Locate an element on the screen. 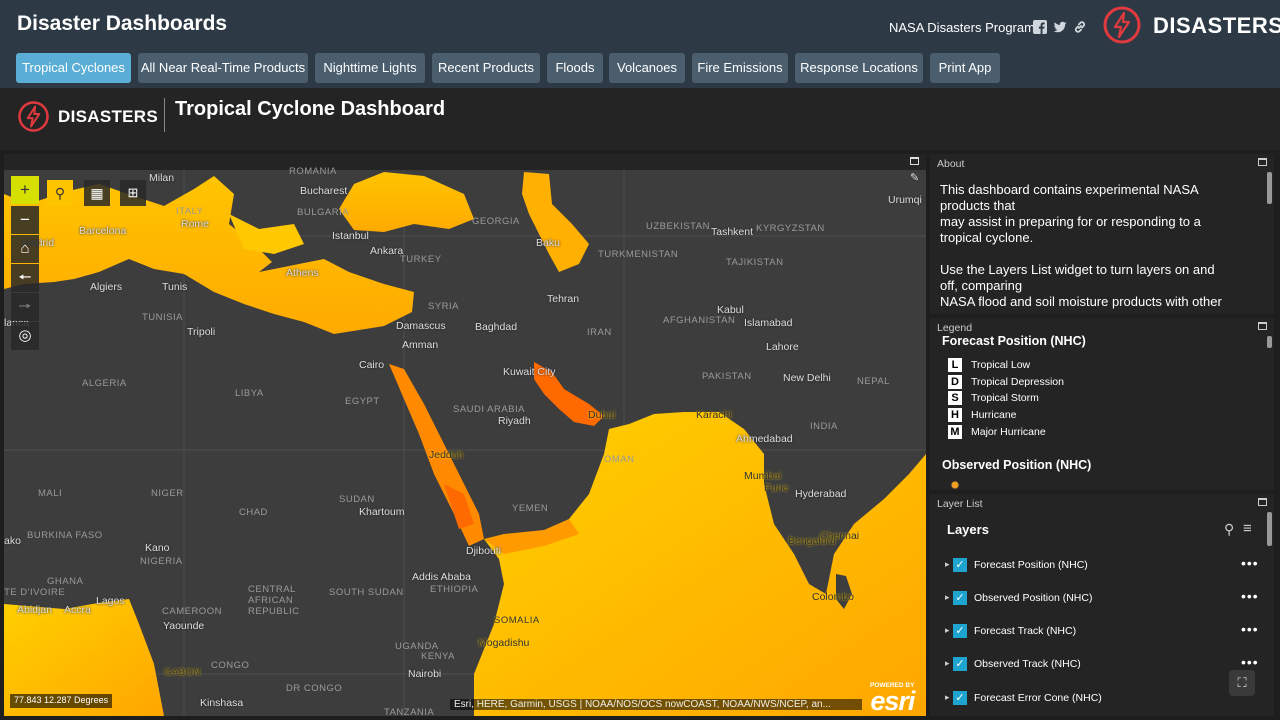 This screenshot has height=720, width=1280. map-label: Khartoum is located at coordinates (382, 512).